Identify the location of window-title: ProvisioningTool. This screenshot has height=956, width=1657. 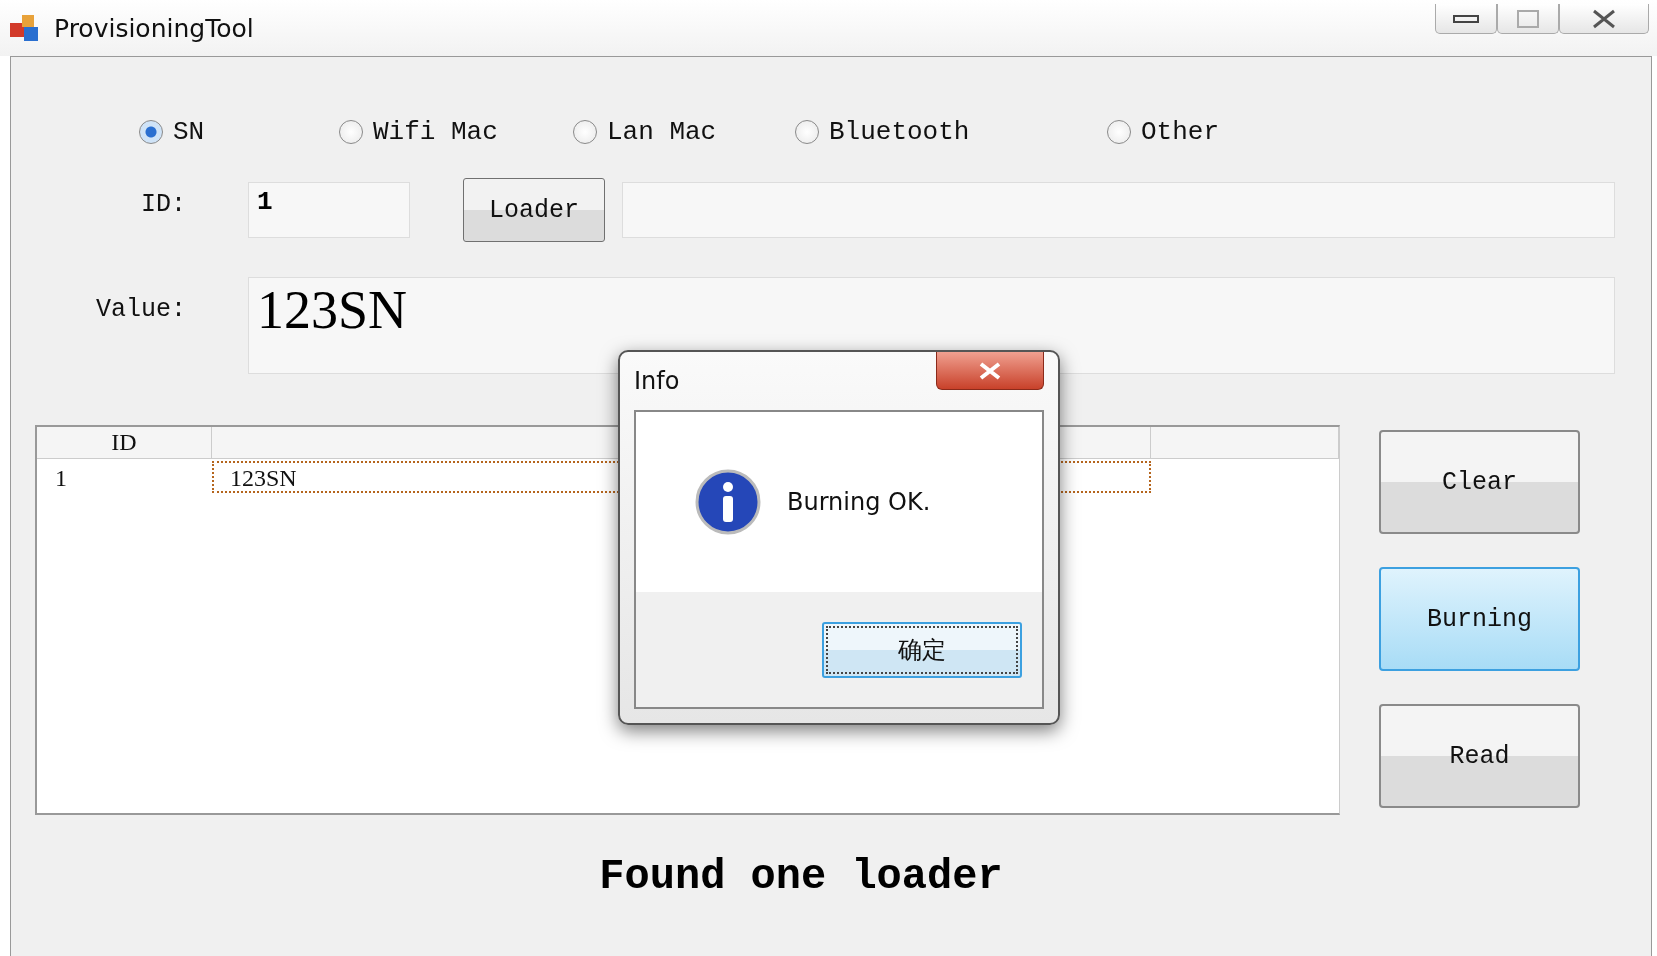
(154, 28).